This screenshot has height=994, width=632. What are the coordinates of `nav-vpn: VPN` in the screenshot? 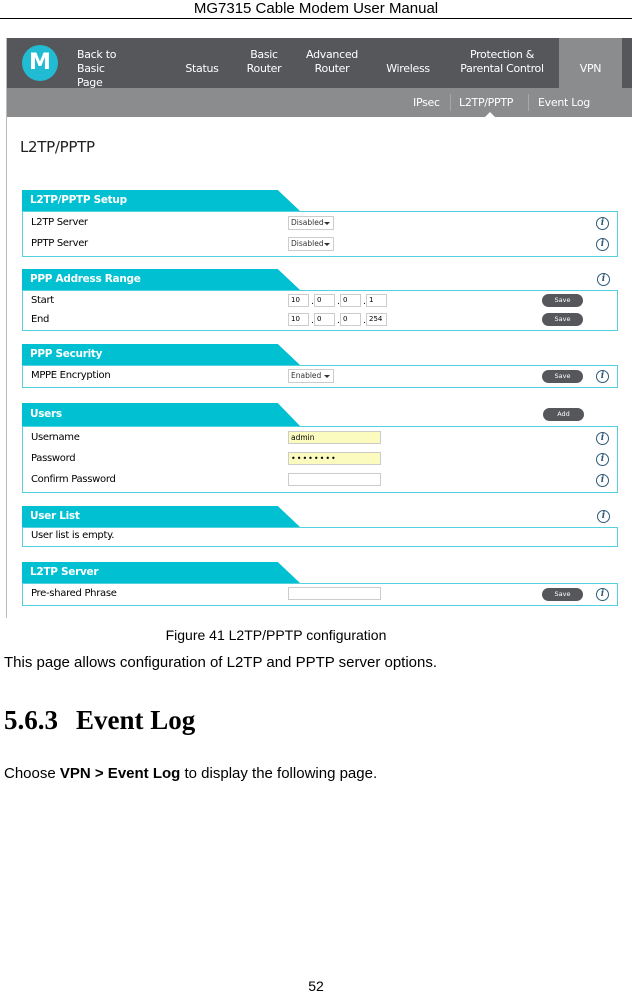 It's located at (590, 63).